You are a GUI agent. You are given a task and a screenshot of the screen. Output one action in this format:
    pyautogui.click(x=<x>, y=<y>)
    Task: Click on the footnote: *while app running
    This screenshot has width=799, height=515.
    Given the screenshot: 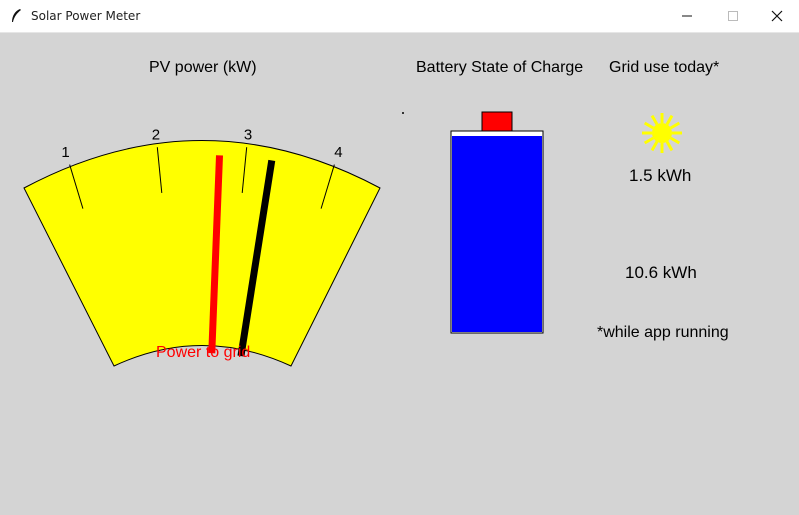 What is the action you would take?
    pyautogui.click(x=663, y=332)
    